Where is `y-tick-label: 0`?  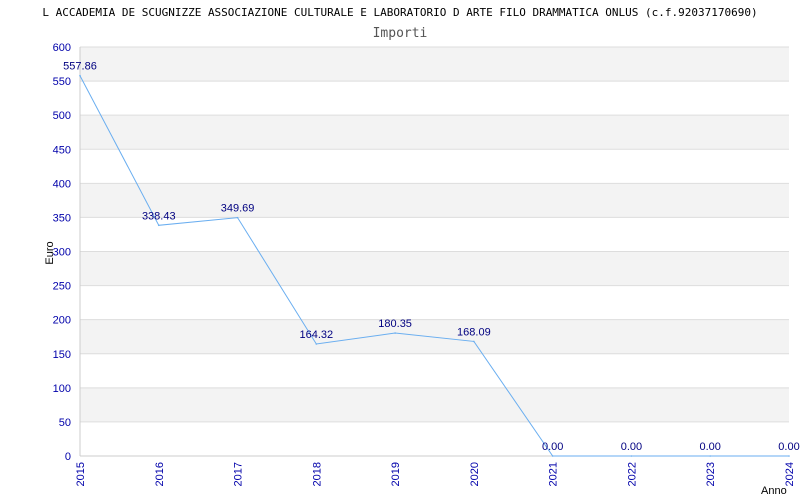 y-tick-label: 0 is located at coordinates (68, 457).